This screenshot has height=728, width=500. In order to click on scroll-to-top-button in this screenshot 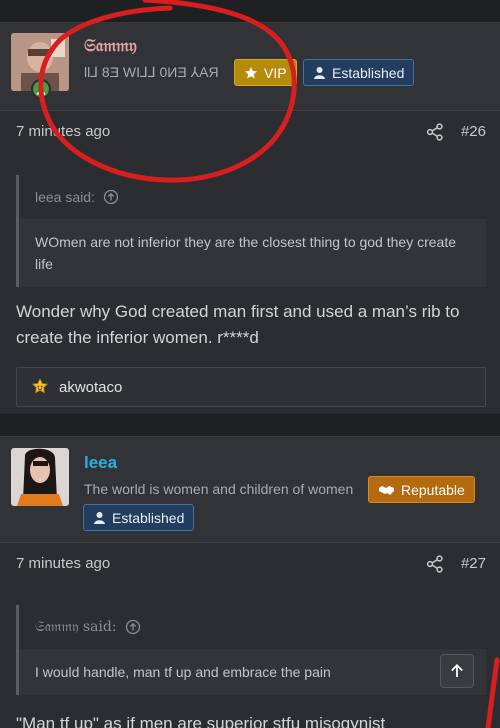, I will do `click(457, 671)`.